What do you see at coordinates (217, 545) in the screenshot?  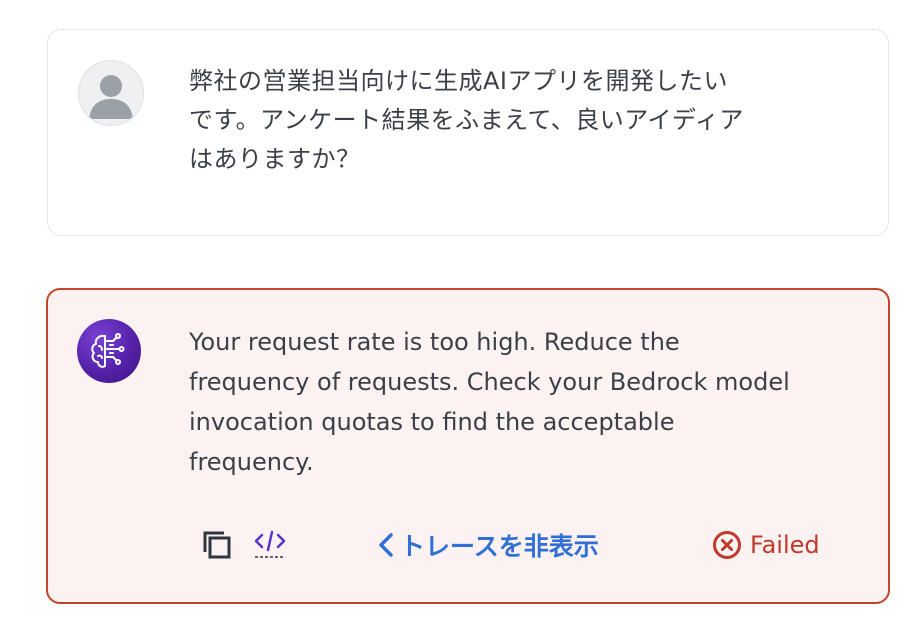 I see `copy-icon` at bounding box center [217, 545].